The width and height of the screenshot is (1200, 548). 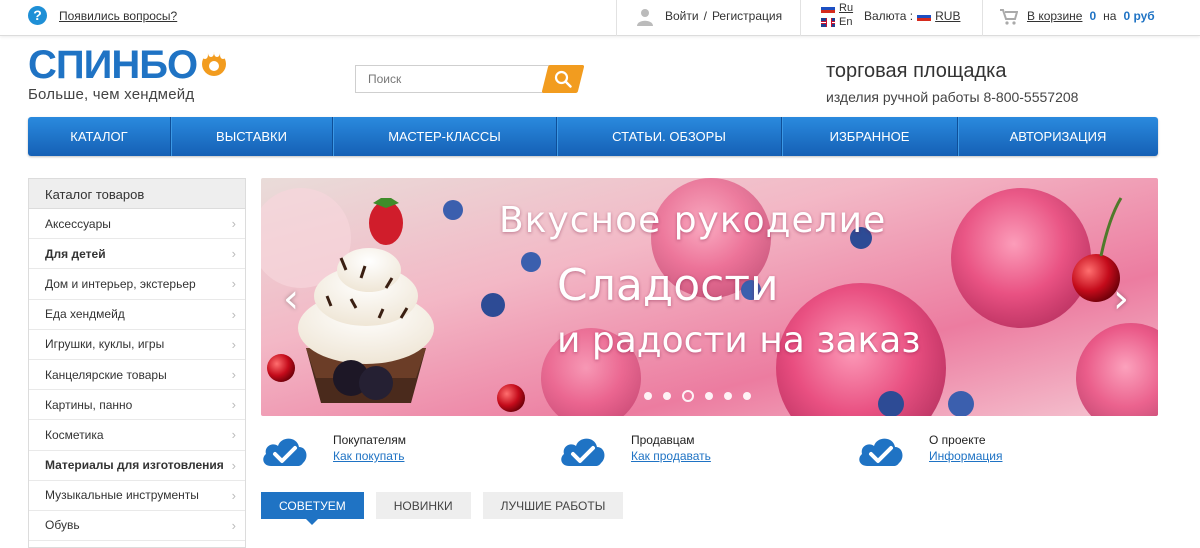 What do you see at coordinates (747, 16) in the screenshot?
I see `register-link: Регистрация` at bounding box center [747, 16].